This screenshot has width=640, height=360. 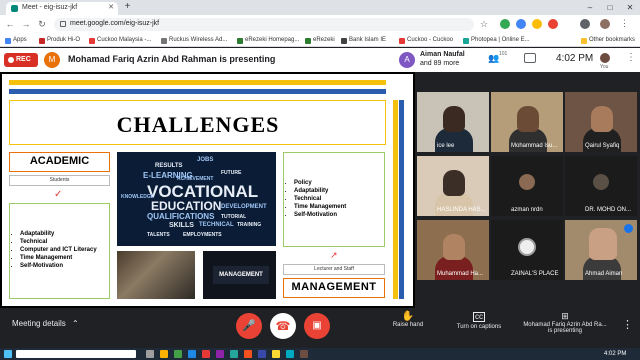 I want to click on wordcloud-word: DEVELOPMENT, so click(x=244, y=207).